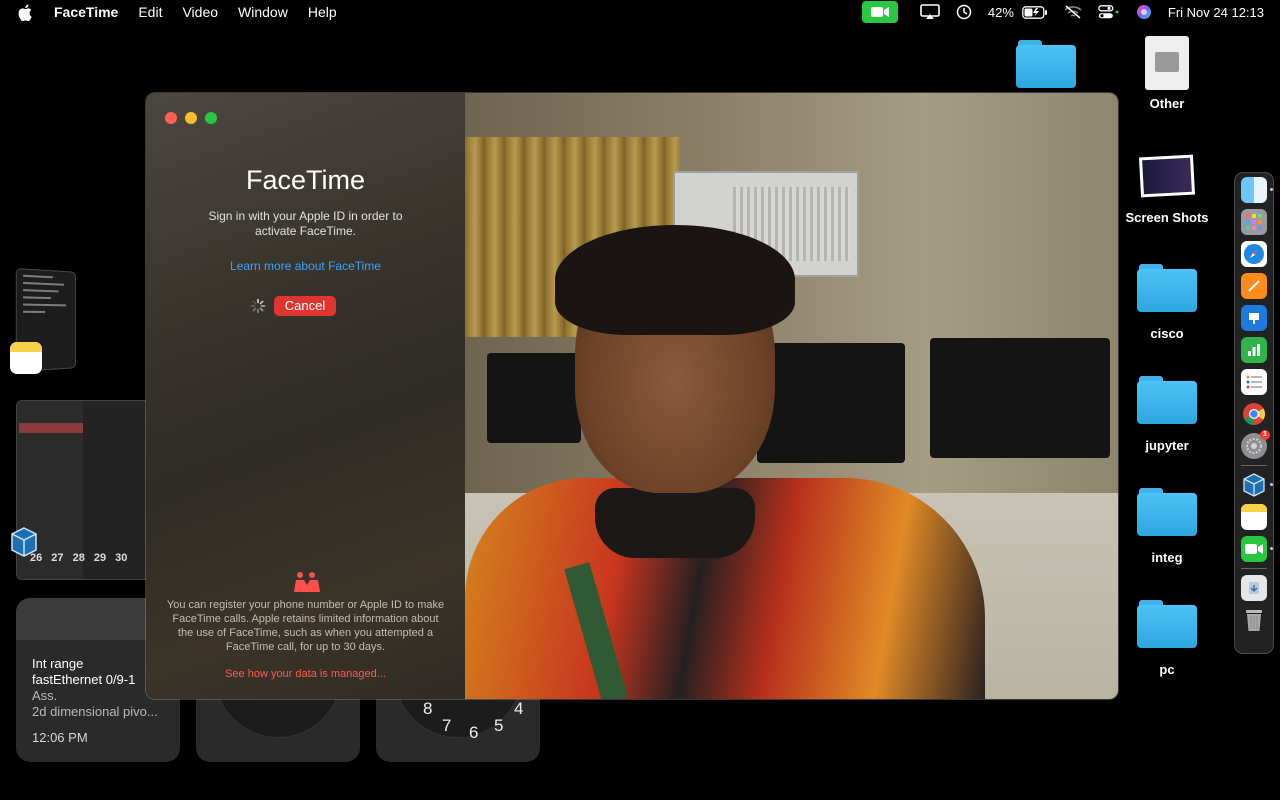 The image size is (1280, 800). I want to click on desktop-folder-integ: integ, so click(1167, 526).